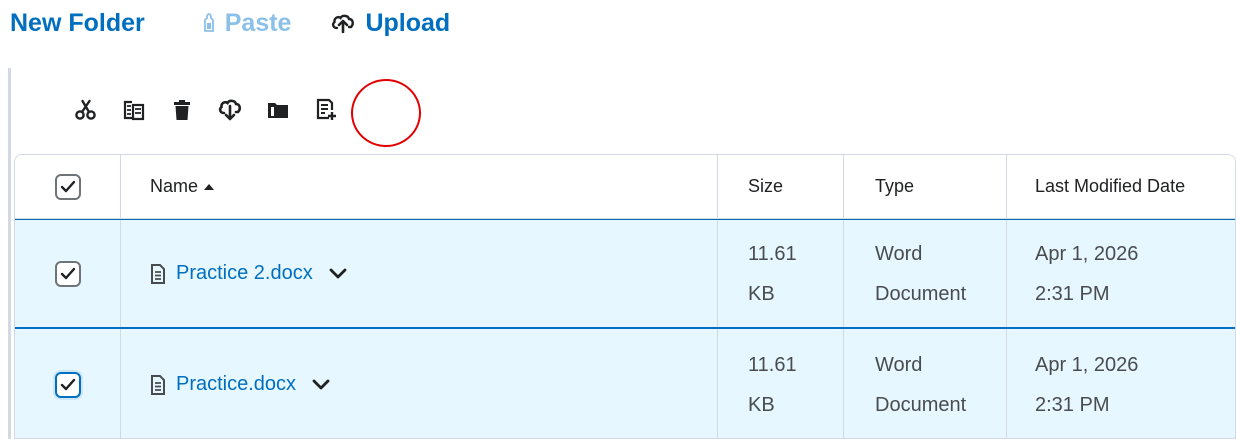 The height and width of the screenshot is (439, 1236). I want to click on left-divider, so click(9, 253).